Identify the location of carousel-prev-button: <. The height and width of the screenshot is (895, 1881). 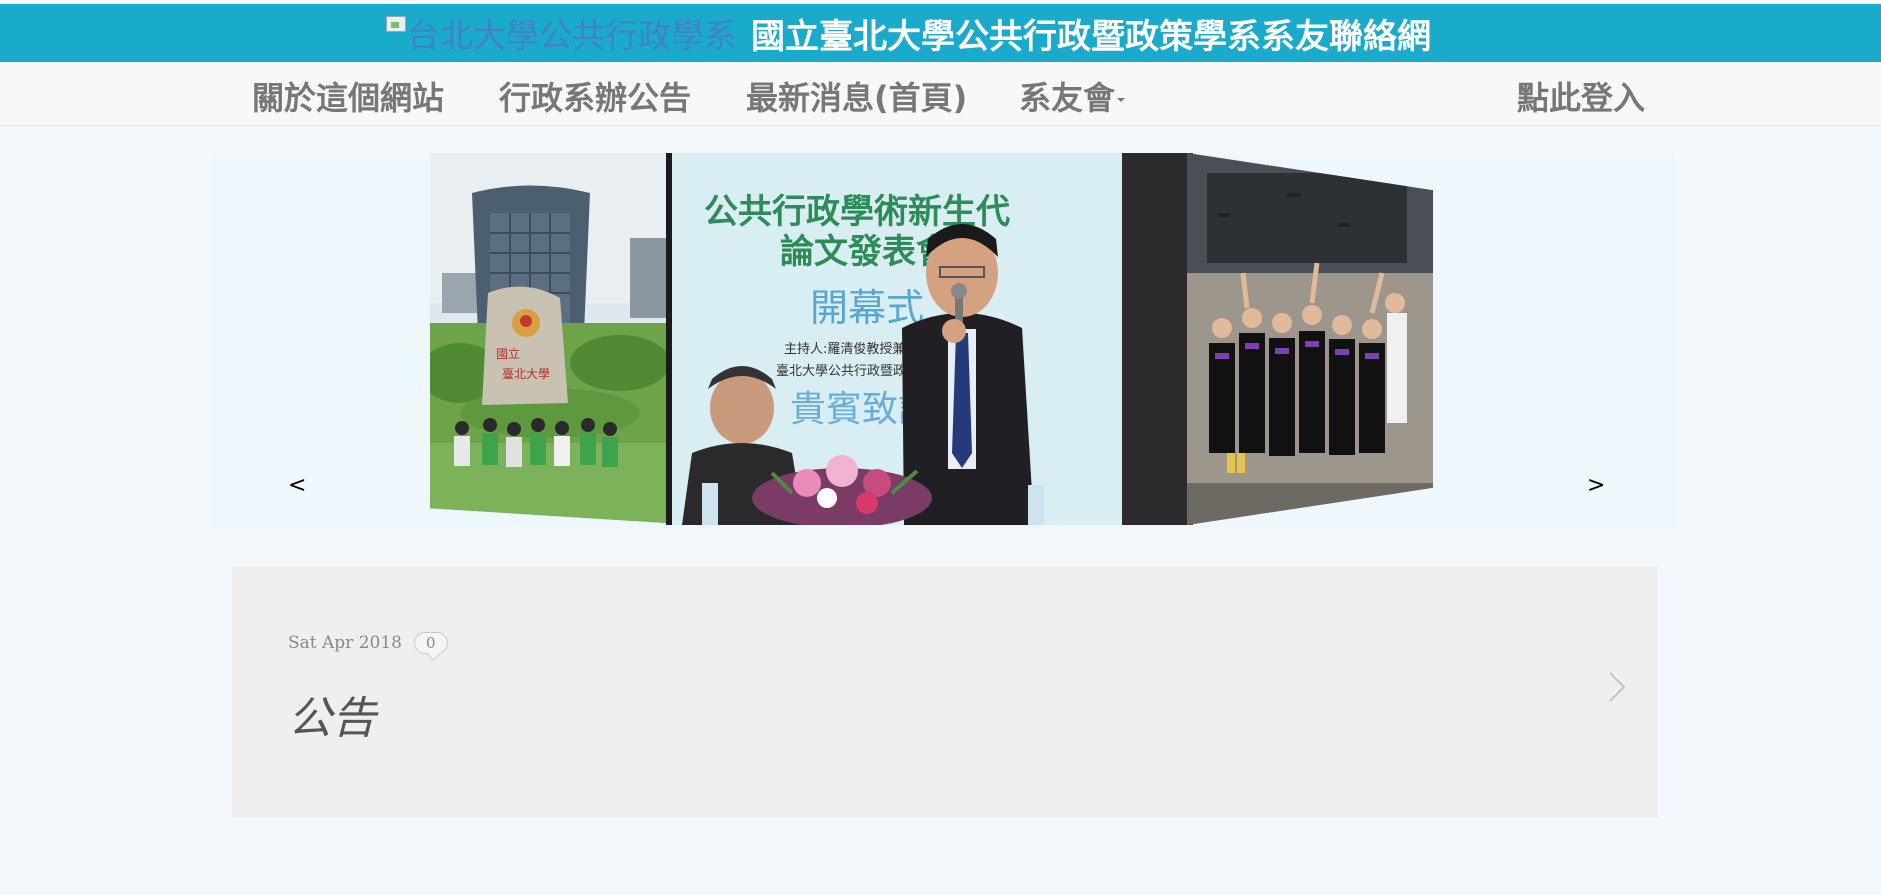
(297, 485).